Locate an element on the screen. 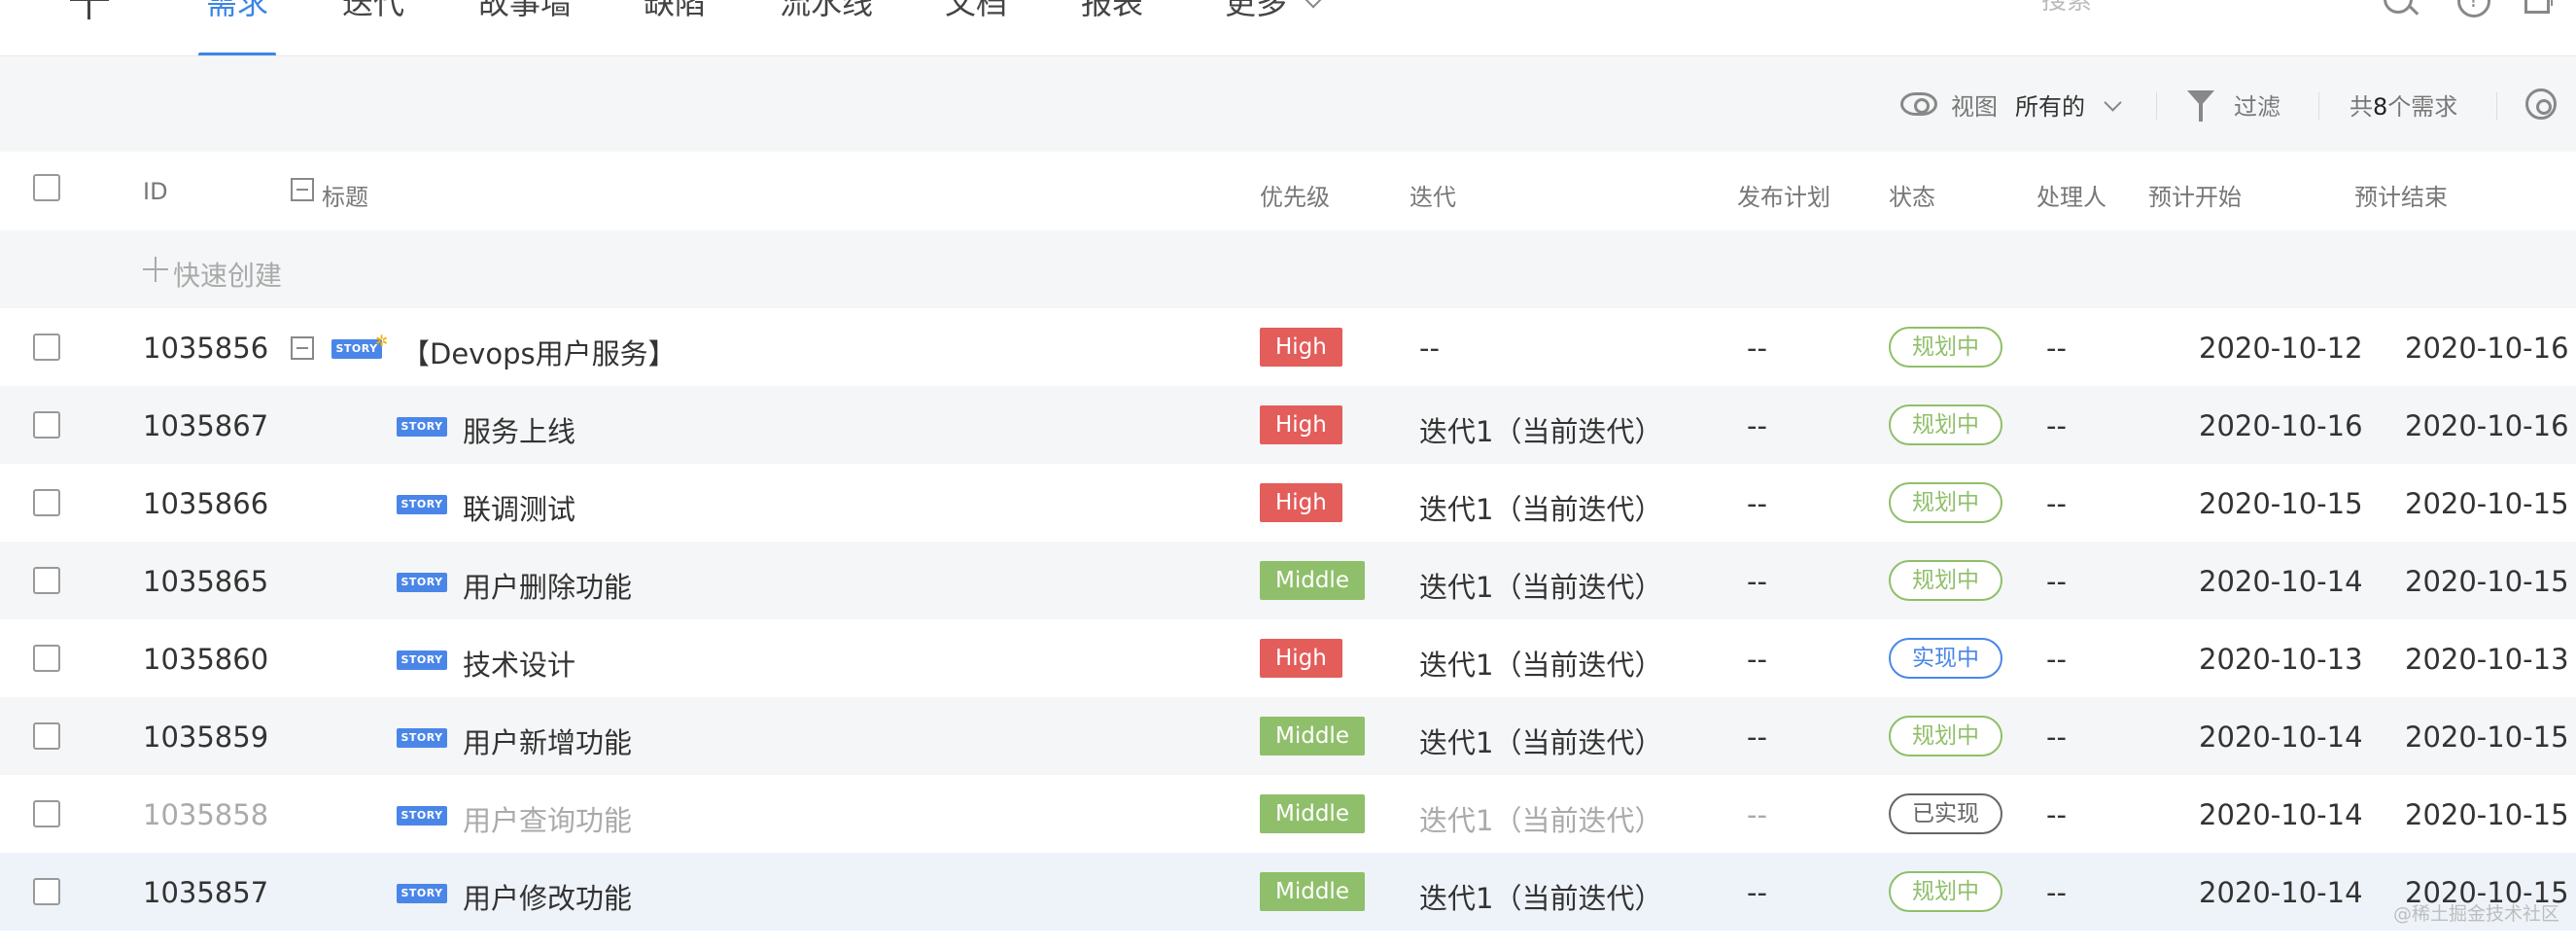 The width and height of the screenshot is (2576, 949). collapse-all-icon is located at coordinates (303, 190).